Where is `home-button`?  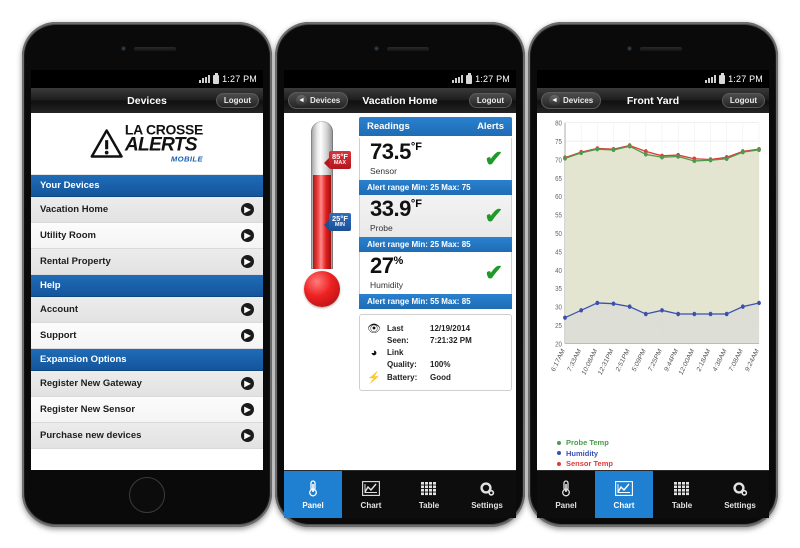
home-button is located at coordinates (147, 495).